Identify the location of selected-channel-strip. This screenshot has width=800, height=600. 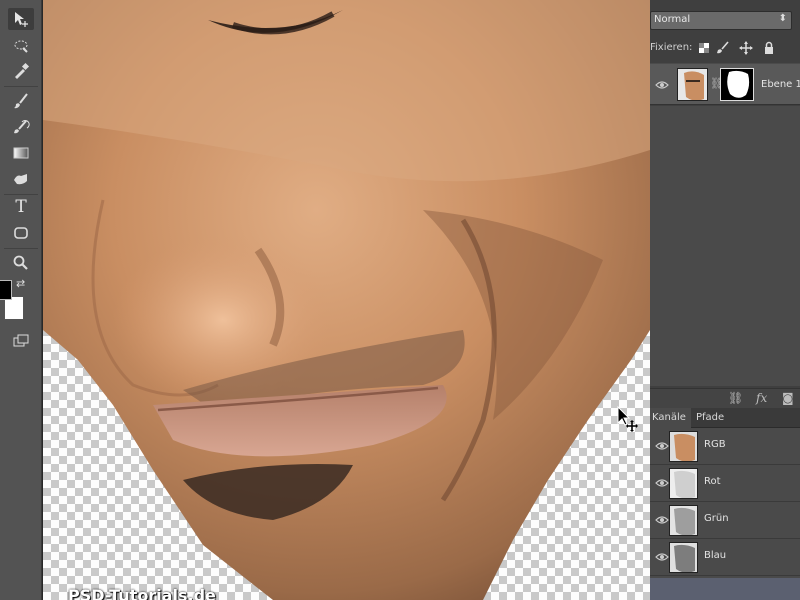
(725, 589).